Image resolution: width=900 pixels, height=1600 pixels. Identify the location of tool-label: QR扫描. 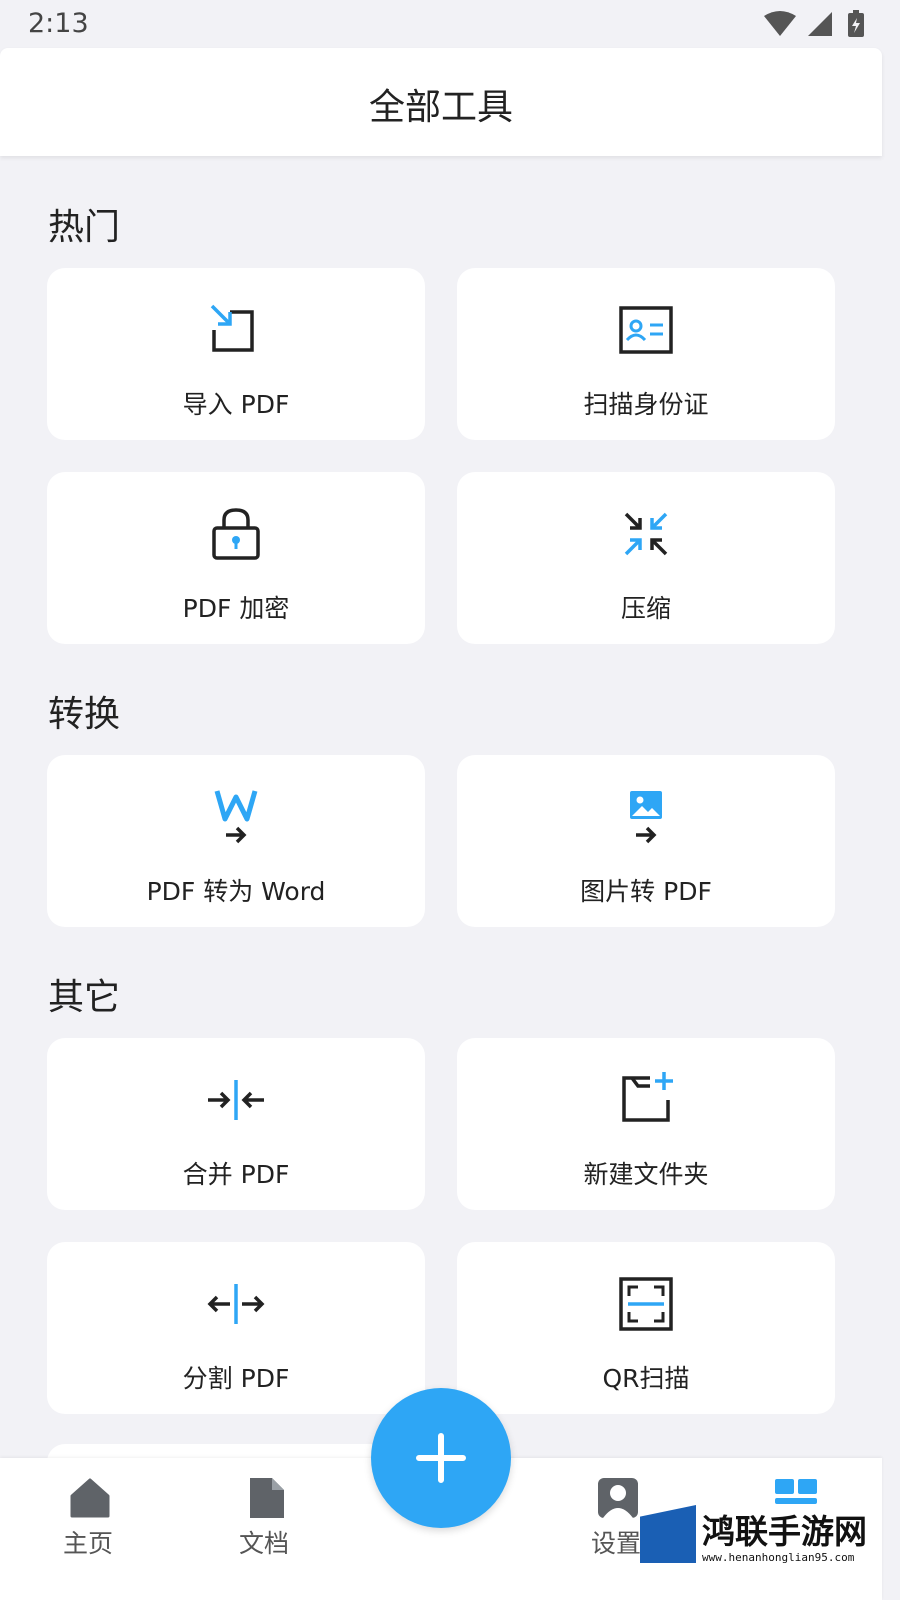
(646, 1378).